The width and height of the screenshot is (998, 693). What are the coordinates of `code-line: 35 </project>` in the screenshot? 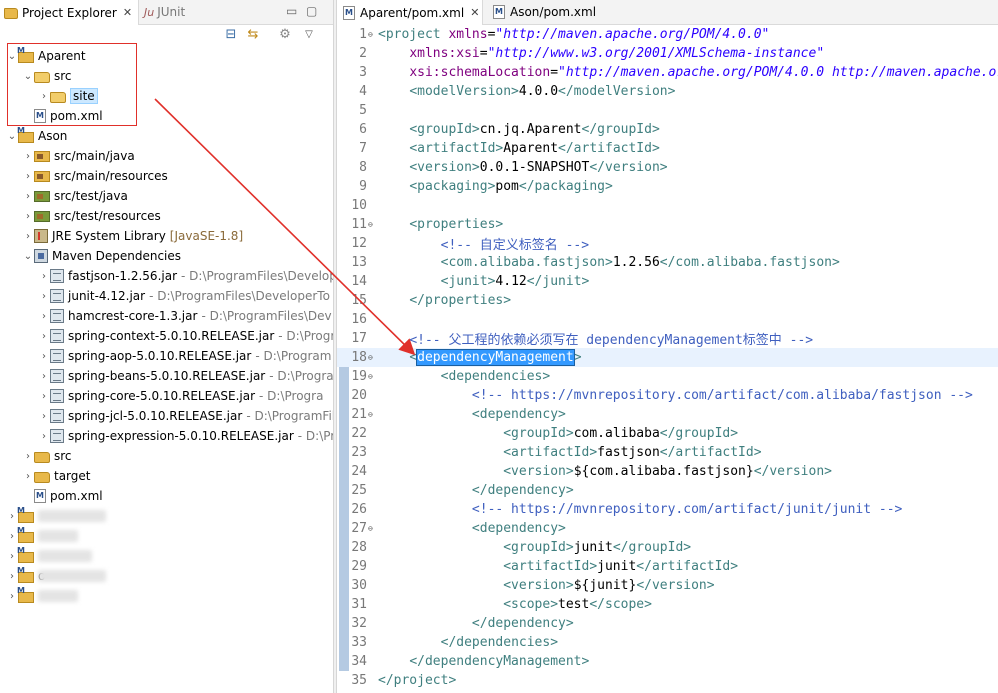 It's located at (667, 680).